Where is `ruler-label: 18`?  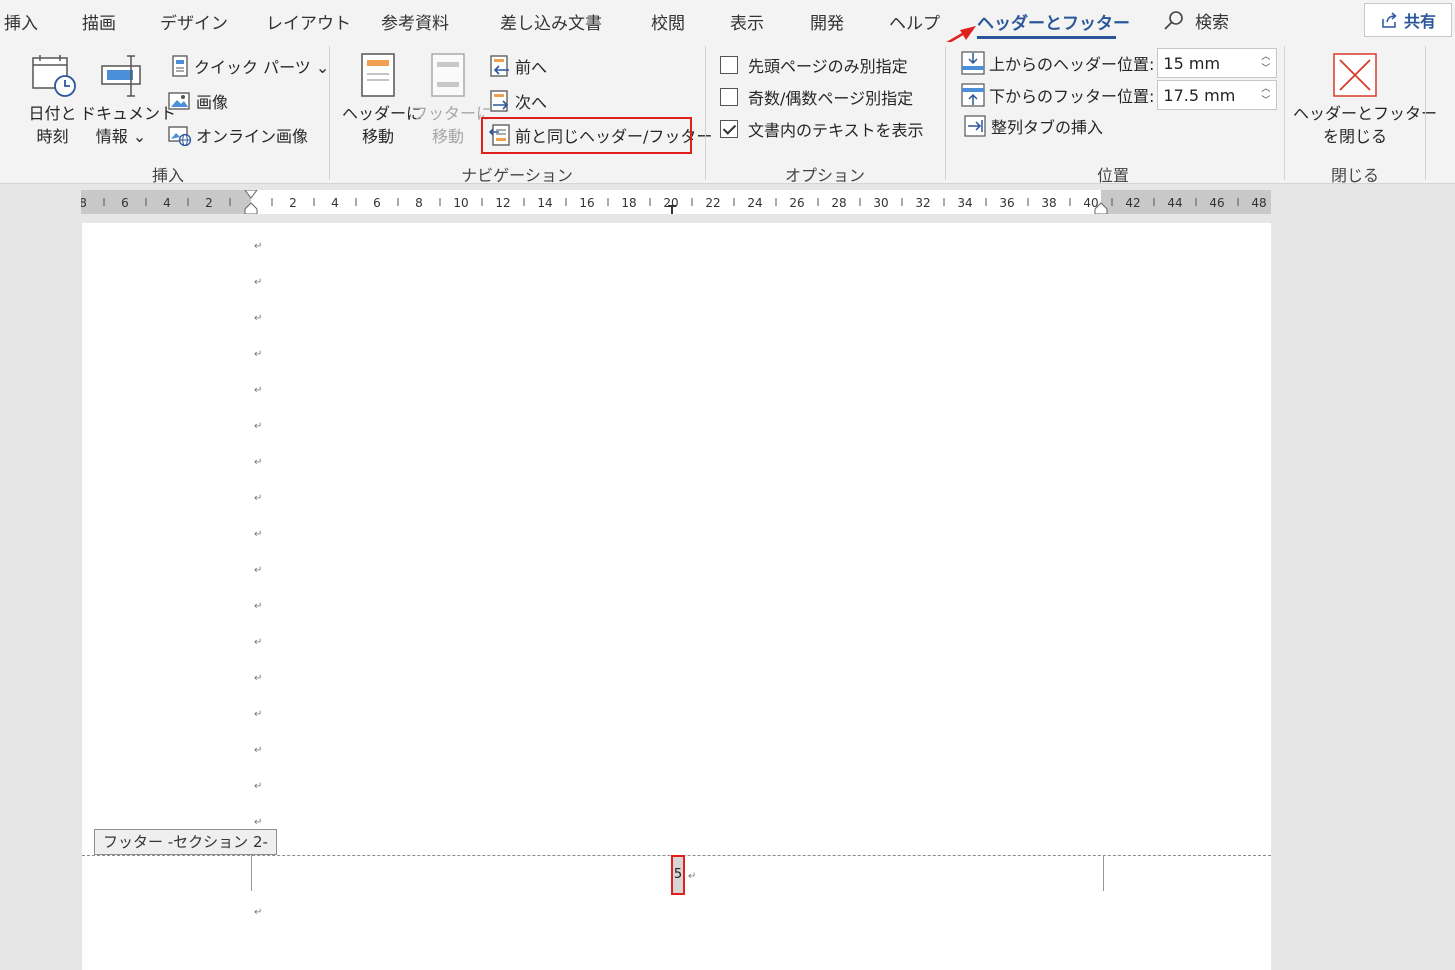 ruler-label: 18 is located at coordinates (628, 203).